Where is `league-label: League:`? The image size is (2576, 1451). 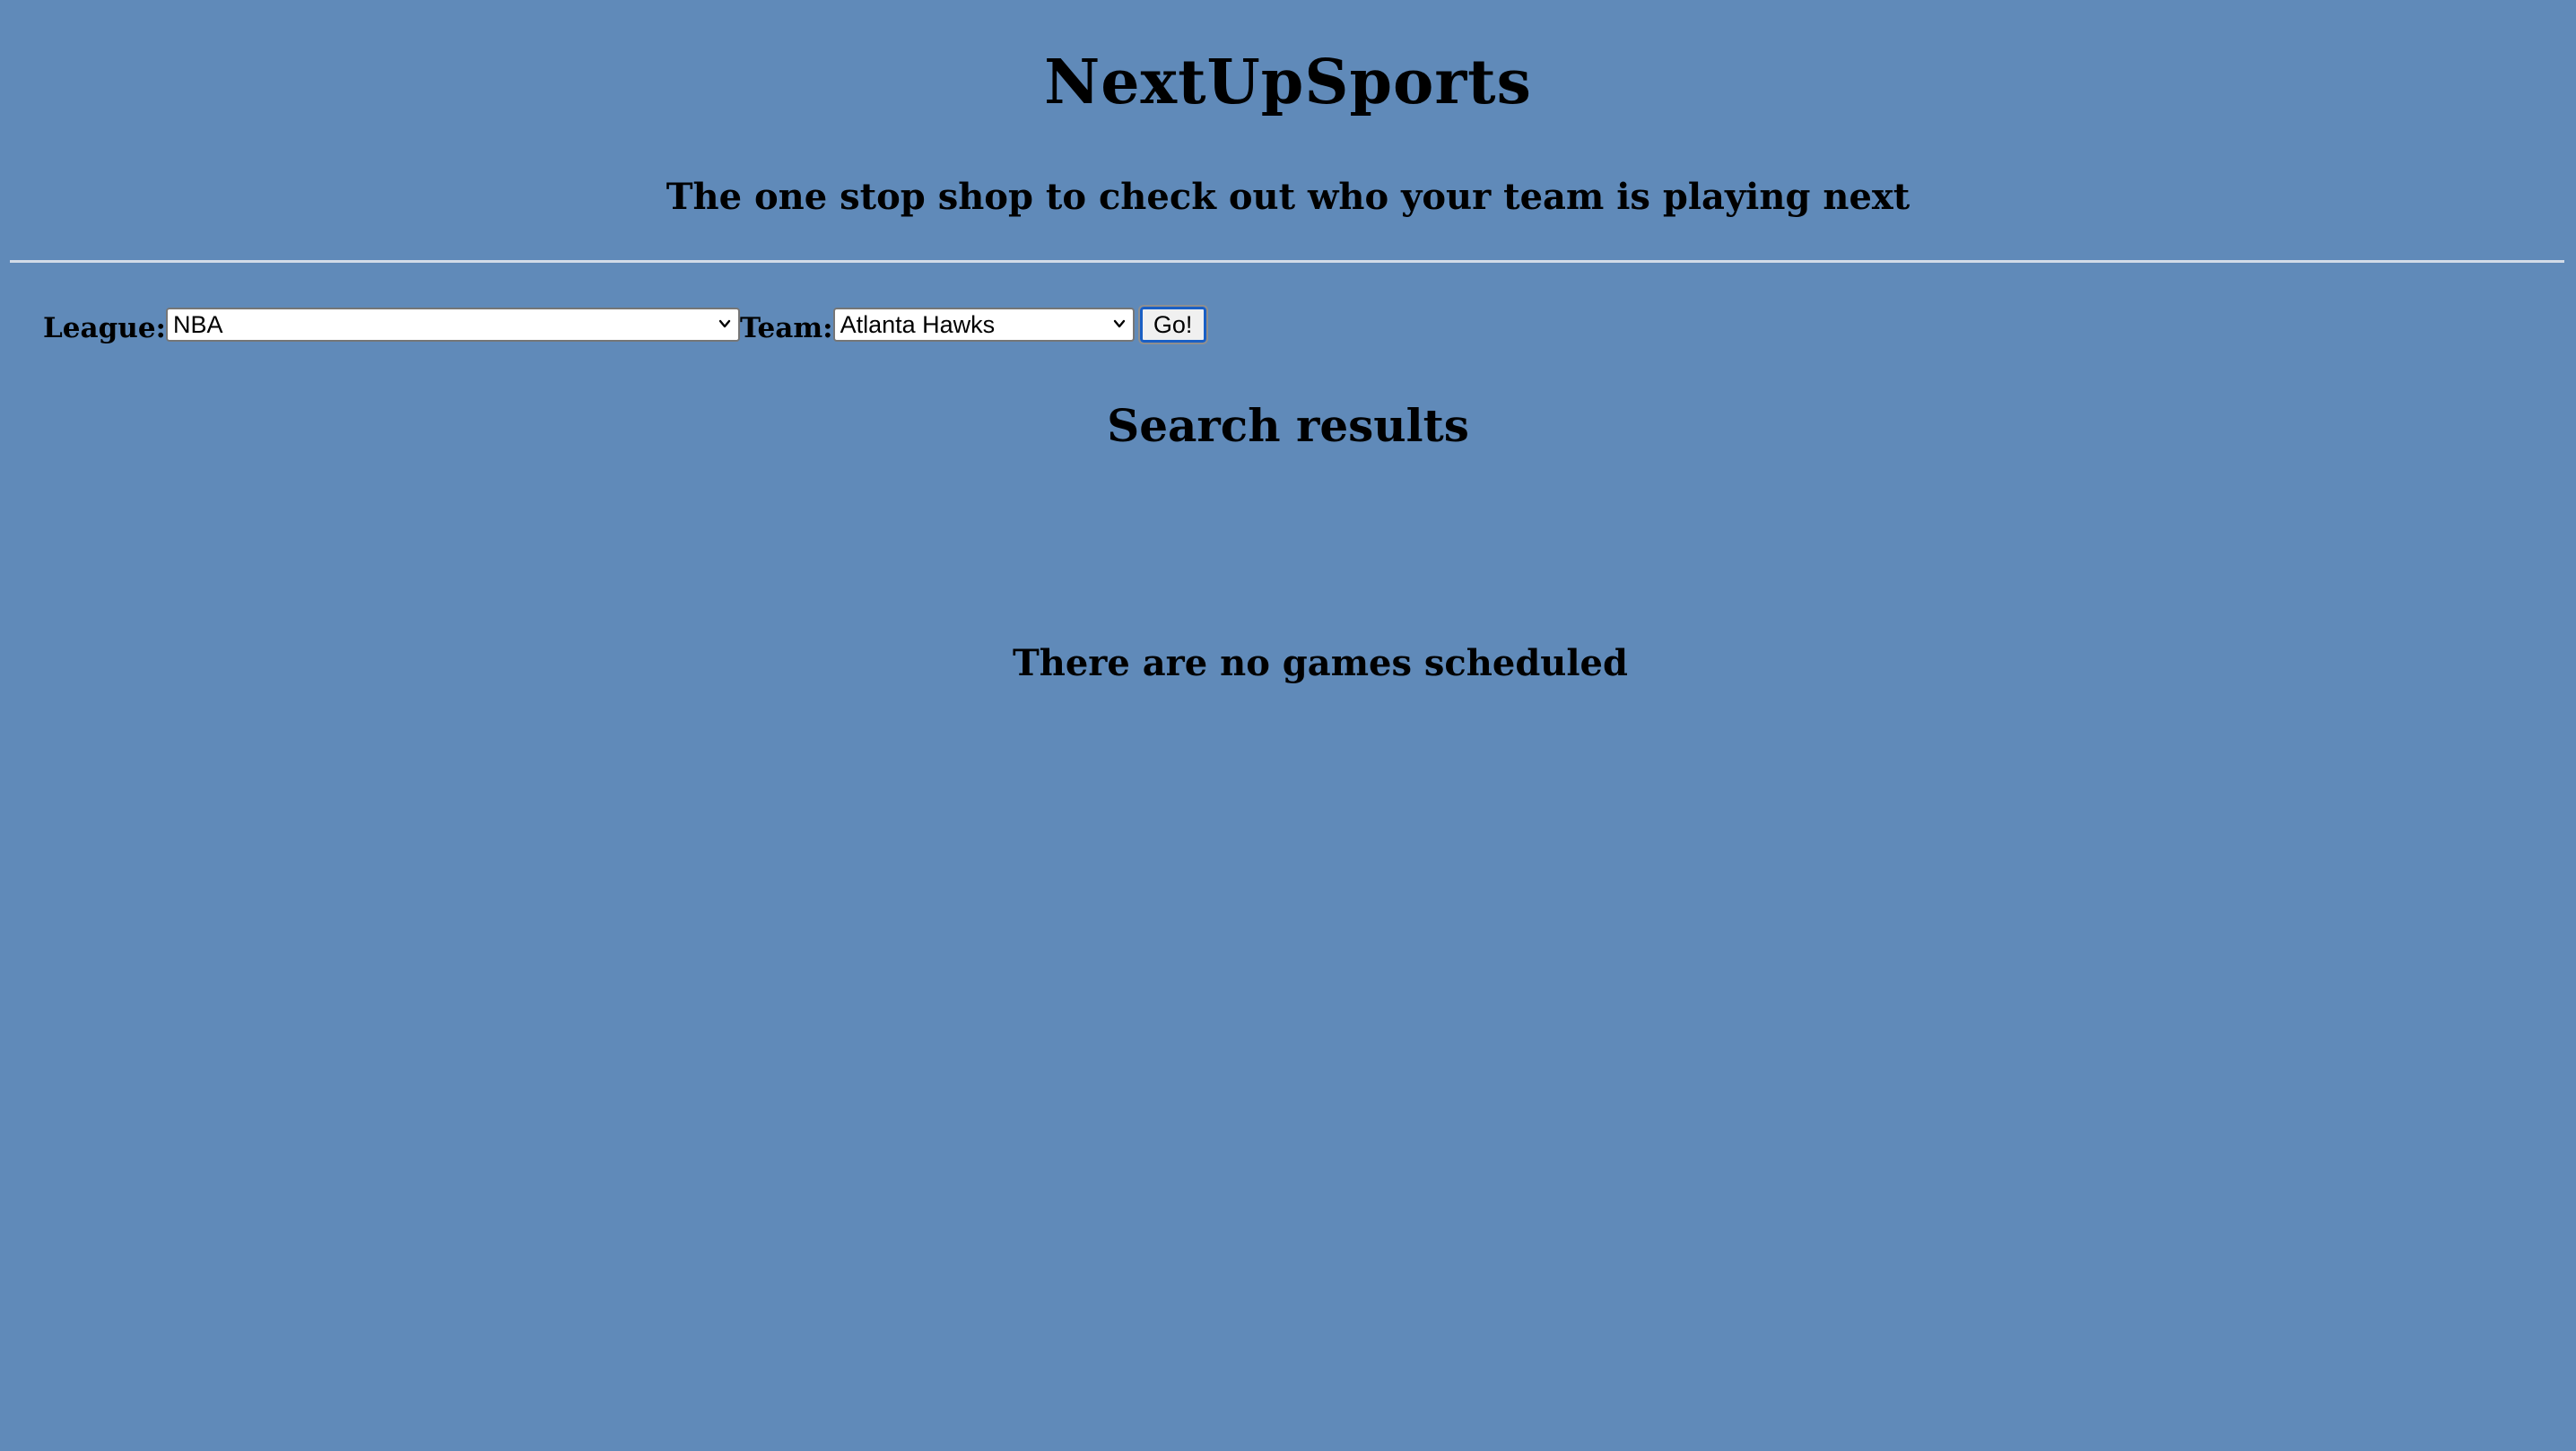
league-label: League: is located at coordinates (104, 328).